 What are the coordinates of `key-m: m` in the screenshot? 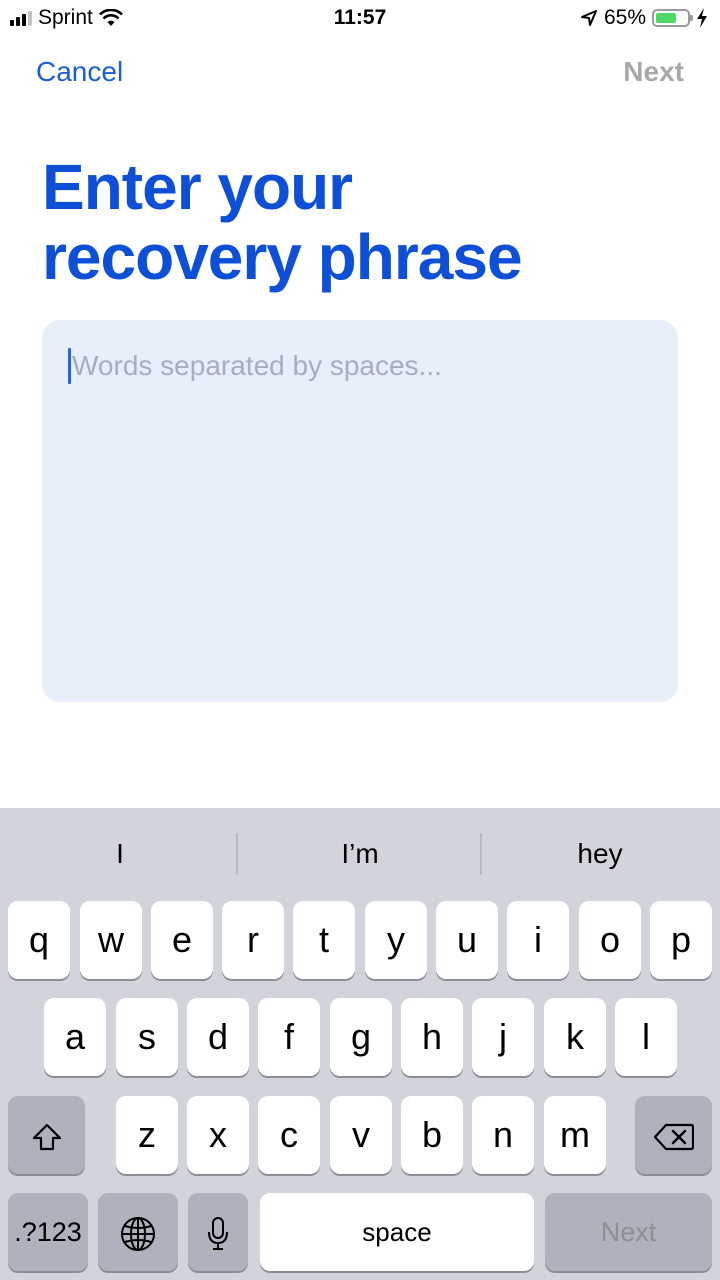 It's located at (575, 1135).